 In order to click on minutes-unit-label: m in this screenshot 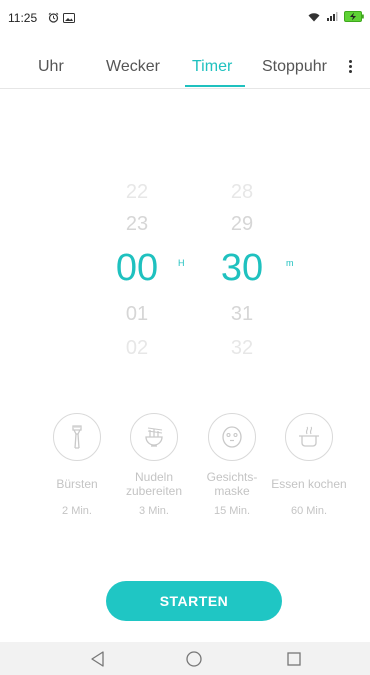, I will do `click(290, 263)`.